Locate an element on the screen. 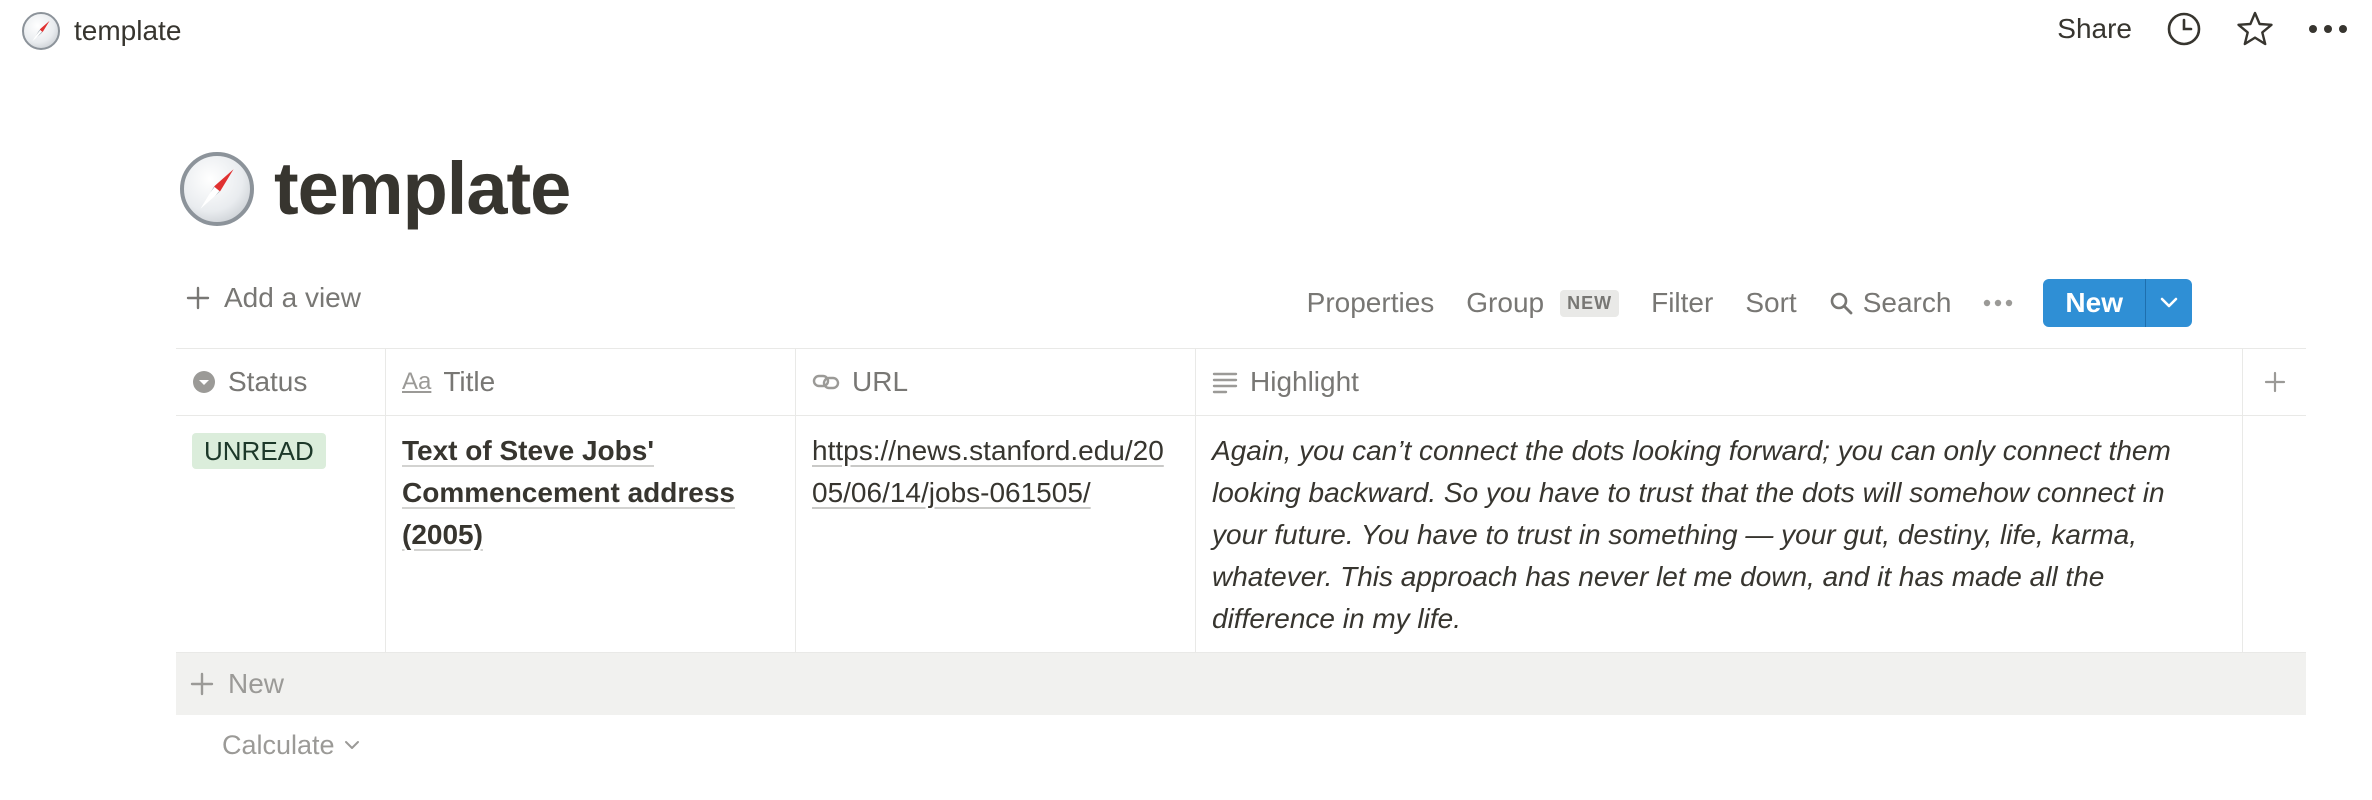 The image size is (2372, 800). breadcrumb: template is located at coordinates (101, 31).